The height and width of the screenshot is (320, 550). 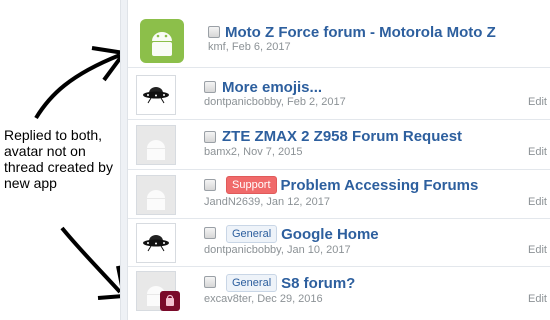 I want to click on thread-title-line: General S8 forum?, so click(x=290, y=283).